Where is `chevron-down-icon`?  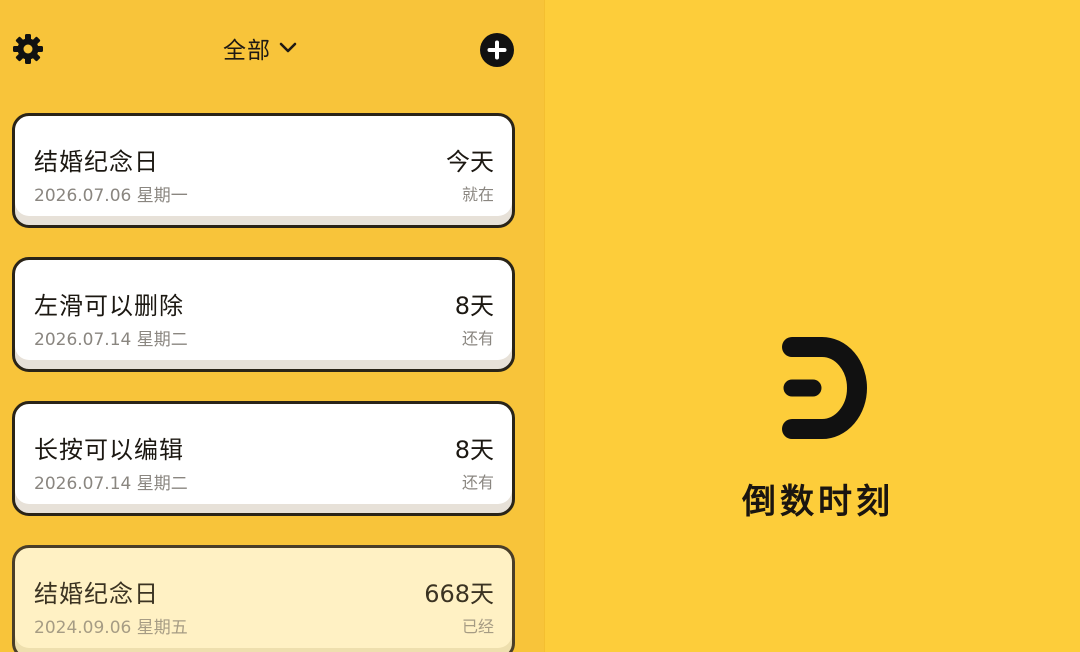
chevron-down-icon is located at coordinates (288, 47).